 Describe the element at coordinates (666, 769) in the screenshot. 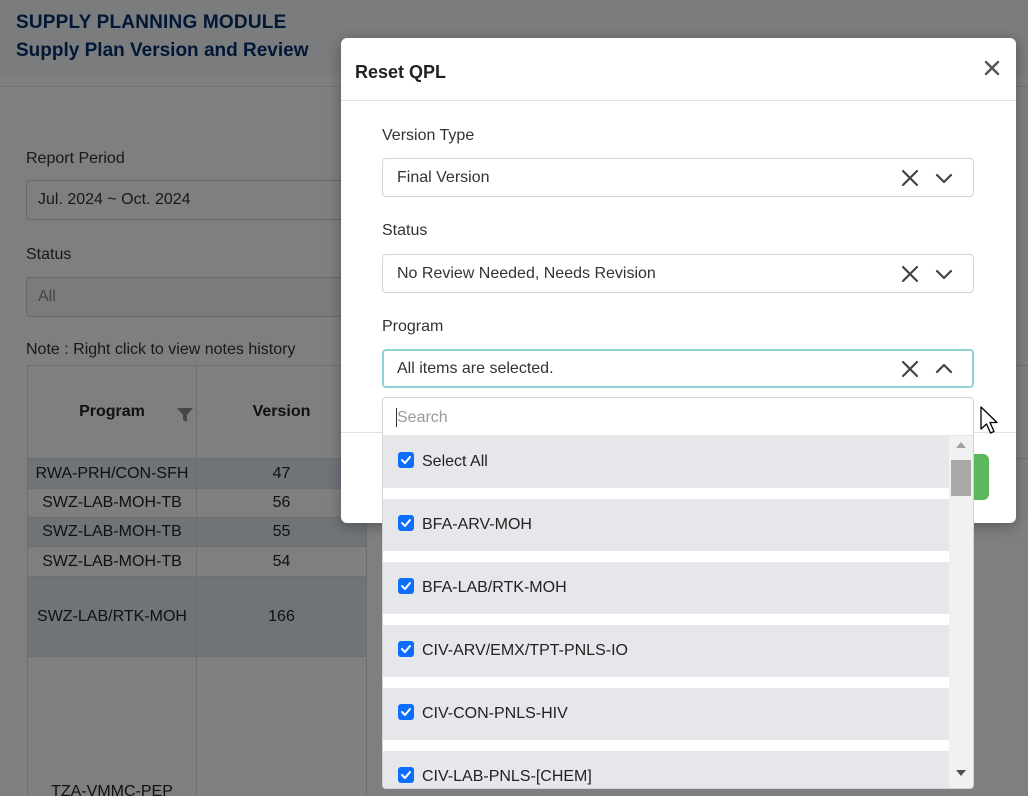

I see `list-item: CIV-LAB-PNLS-[CHEM]` at that location.